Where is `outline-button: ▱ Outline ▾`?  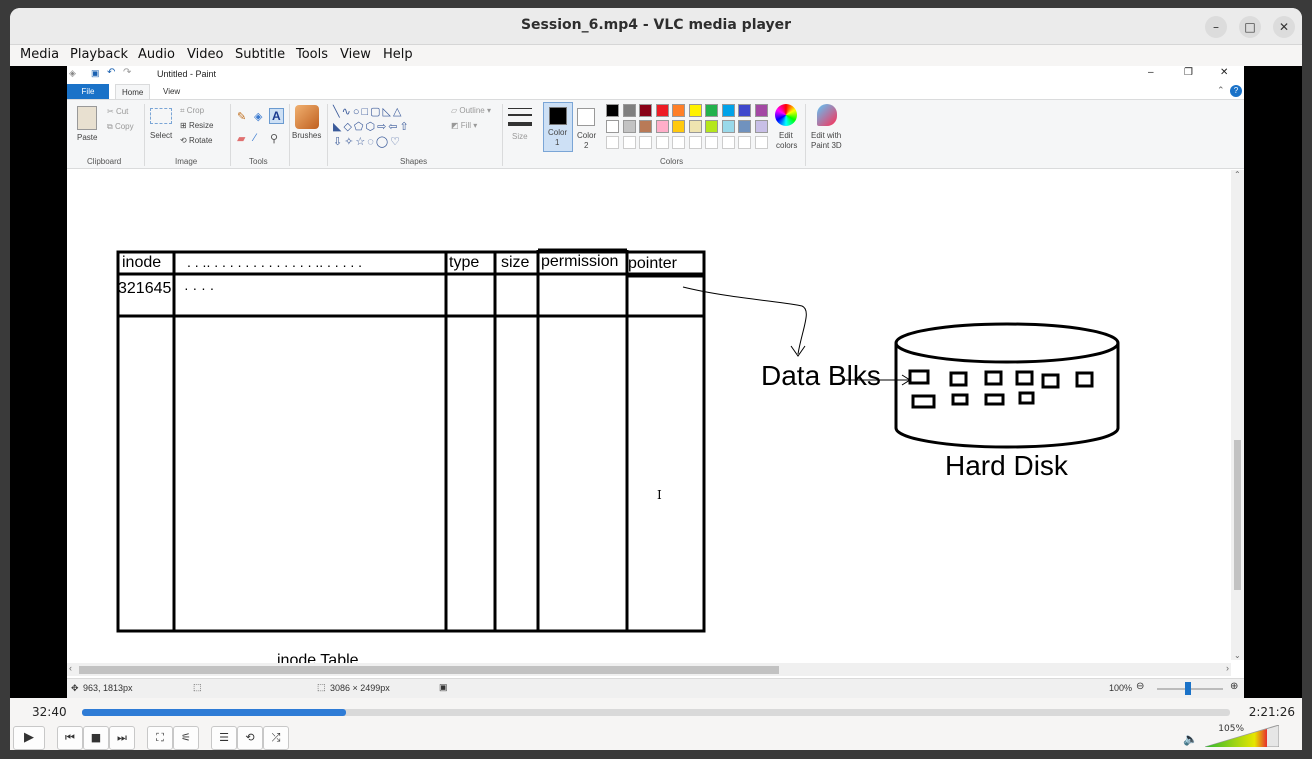 outline-button: ▱ Outline ▾ is located at coordinates (471, 110).